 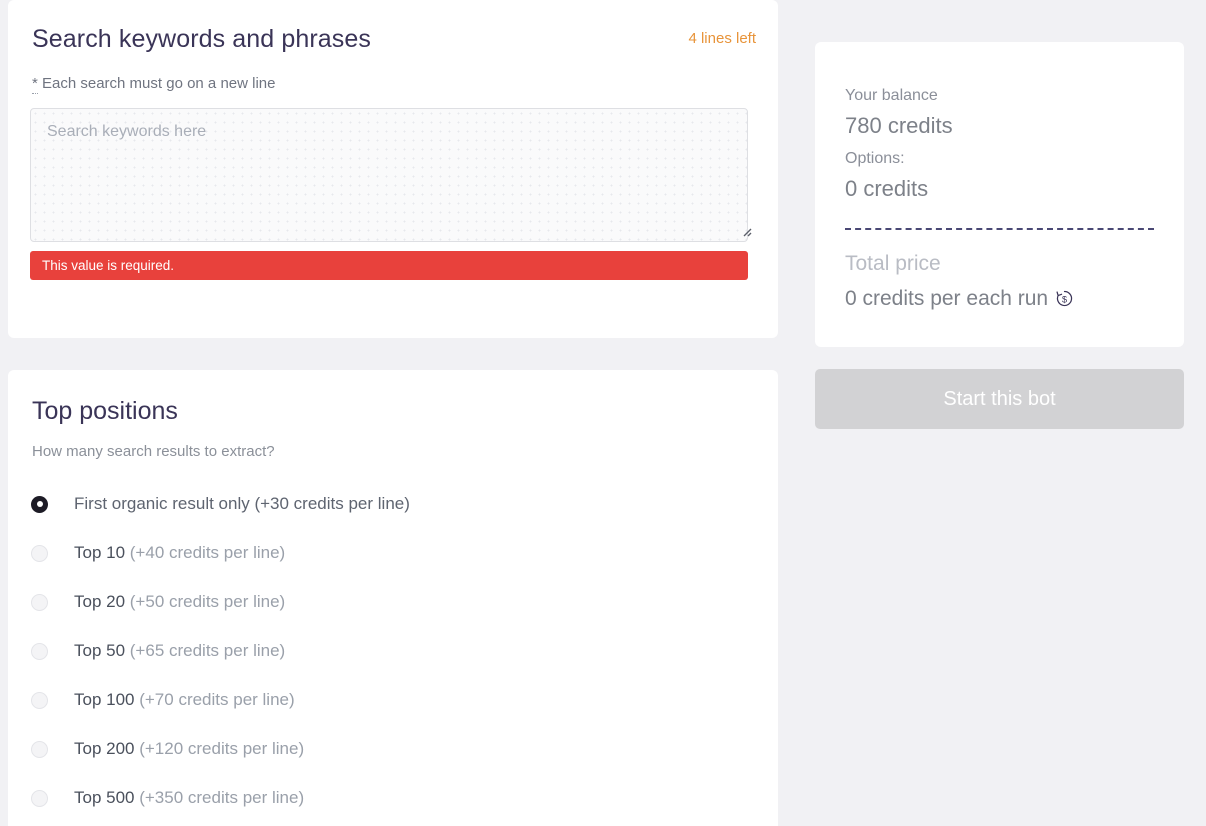 What do you see at coordinates (393, 39) in the screenshot?
I see `keywords-card-header: Search keywords and phrases 4 lines left` at bounding box center [393, 39].